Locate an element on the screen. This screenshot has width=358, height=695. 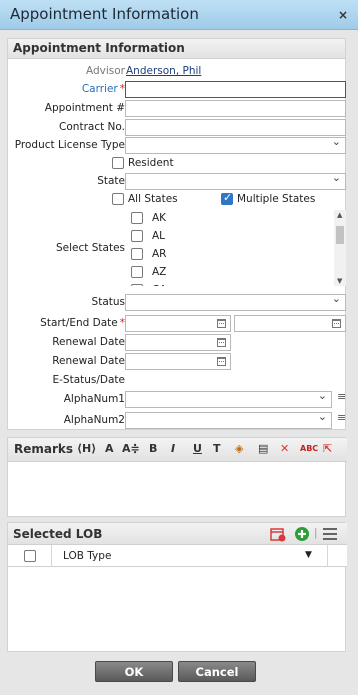
estatus-date-row: E-Status/Date is located at coordinates (177, 380).